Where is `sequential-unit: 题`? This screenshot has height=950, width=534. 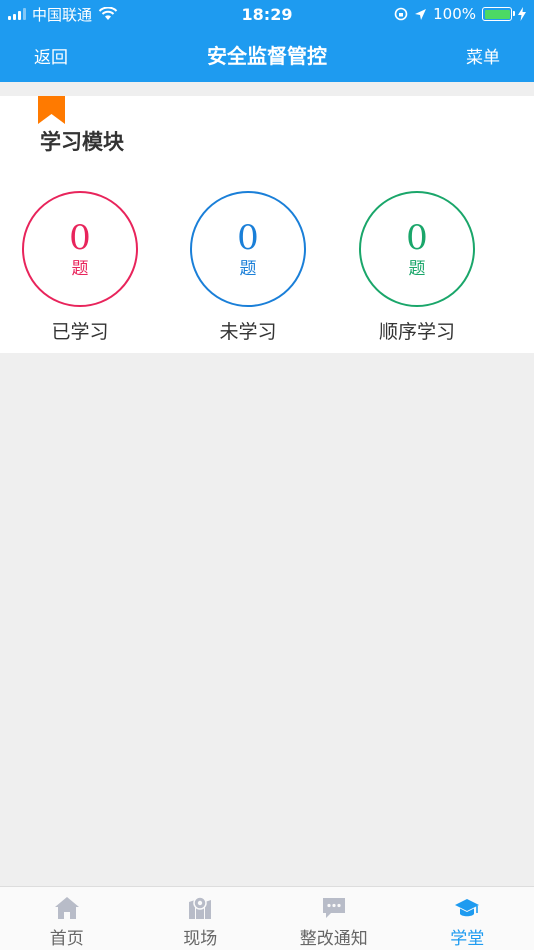
sequential-unit: 题 is located at coordinates (417, 269).